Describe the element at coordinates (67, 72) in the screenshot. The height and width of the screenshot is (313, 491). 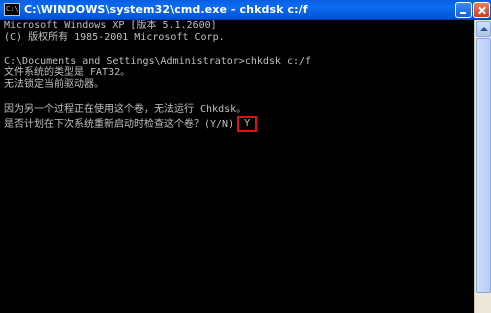
I see `console-line-filesystem: 文件系统的类型是 FAT32。` at that location.